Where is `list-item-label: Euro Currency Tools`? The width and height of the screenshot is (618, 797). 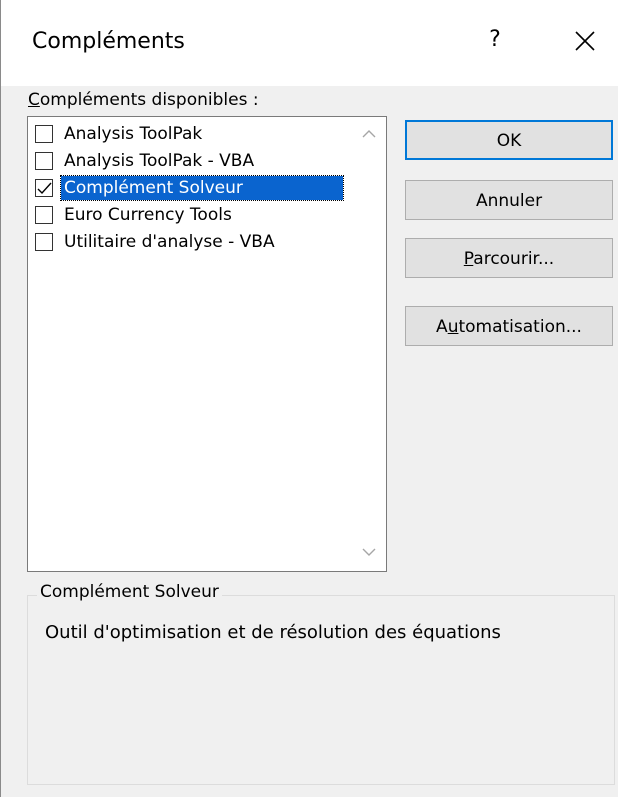
list-item-label: Euro Currency Tools is located at coordinates (148, 215).